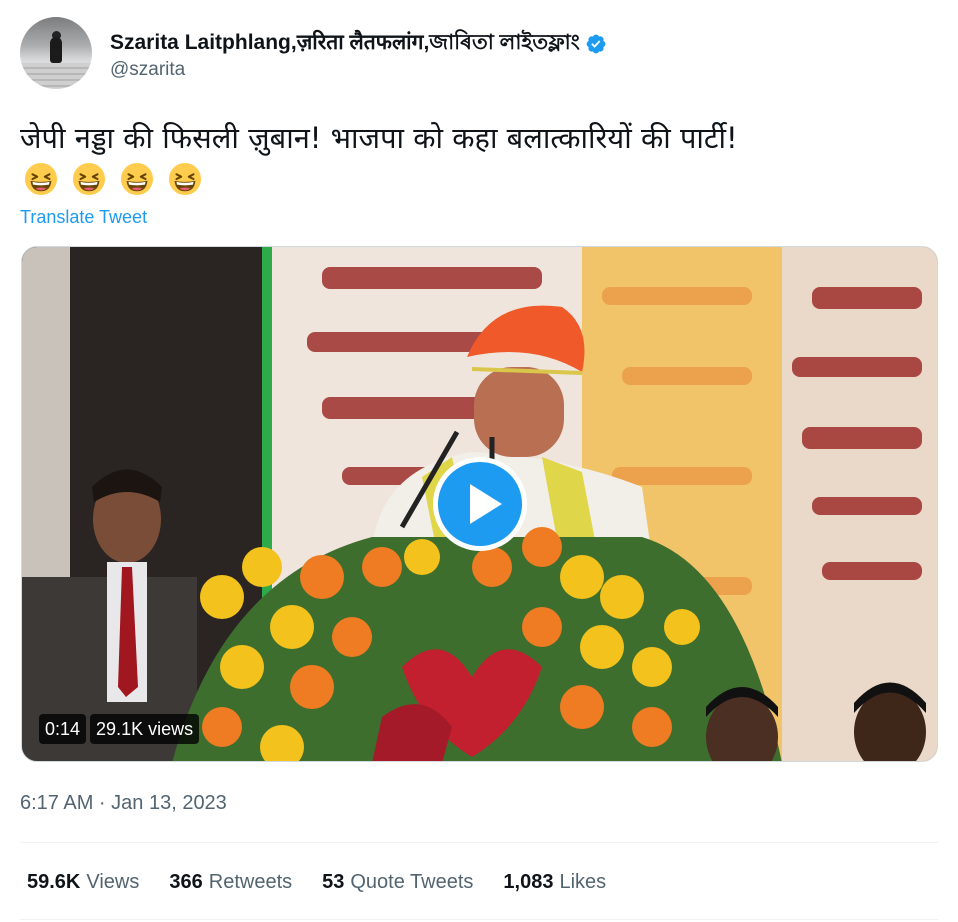 This screenshot has width=958, height=922. What do you see at coordinates (63, 729) in the screenshot?
I see `video-duration: 0:14` at bounding box center [63, 729].